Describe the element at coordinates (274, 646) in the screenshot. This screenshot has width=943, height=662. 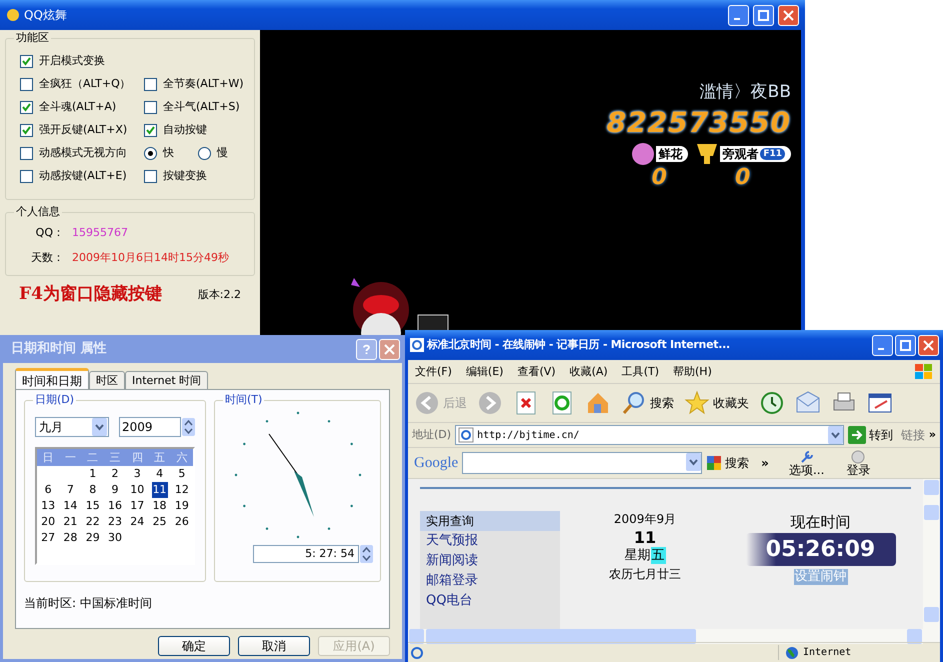
I see `dialog-button: 取消` at that location.